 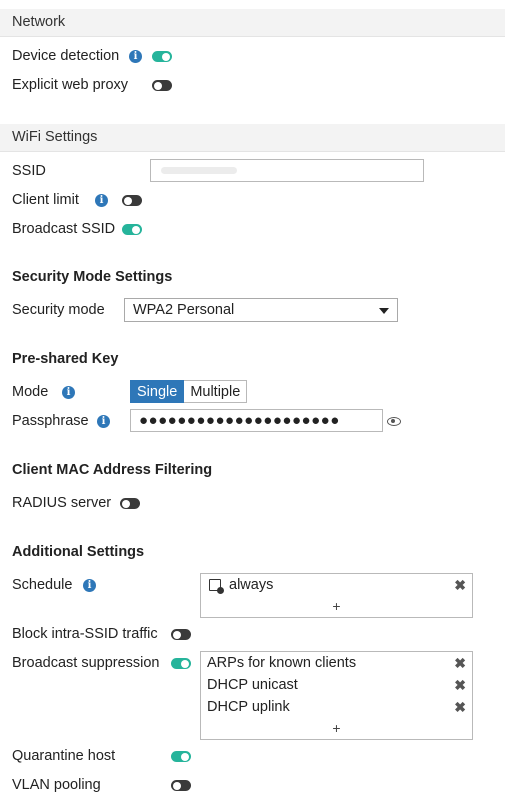 I want to click on security-mode-value: WPA2 Personal, so click(x=184, y=310).